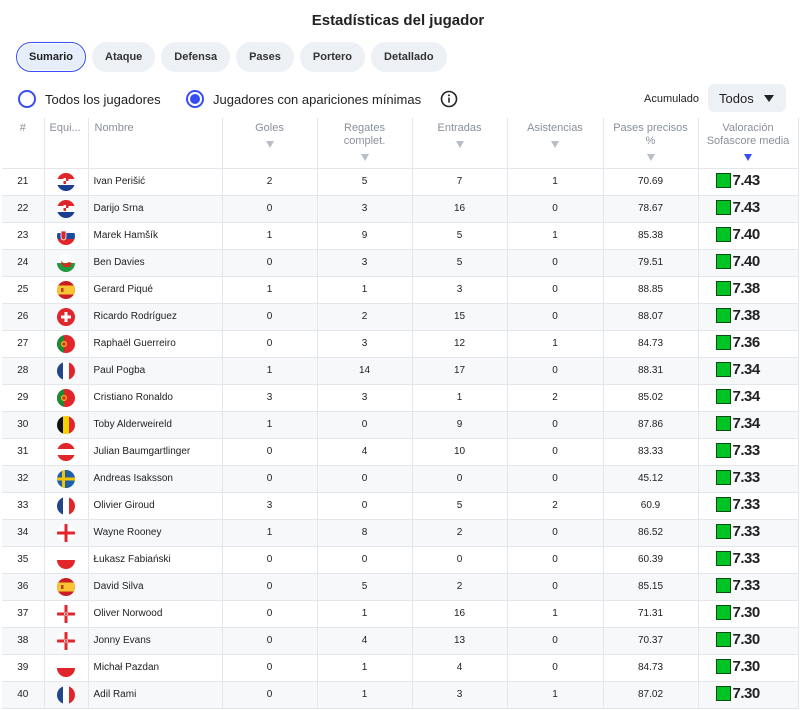 The image size is (800, 710). I want to click on pass-pct-cell: 85.02, so click(651, 398).